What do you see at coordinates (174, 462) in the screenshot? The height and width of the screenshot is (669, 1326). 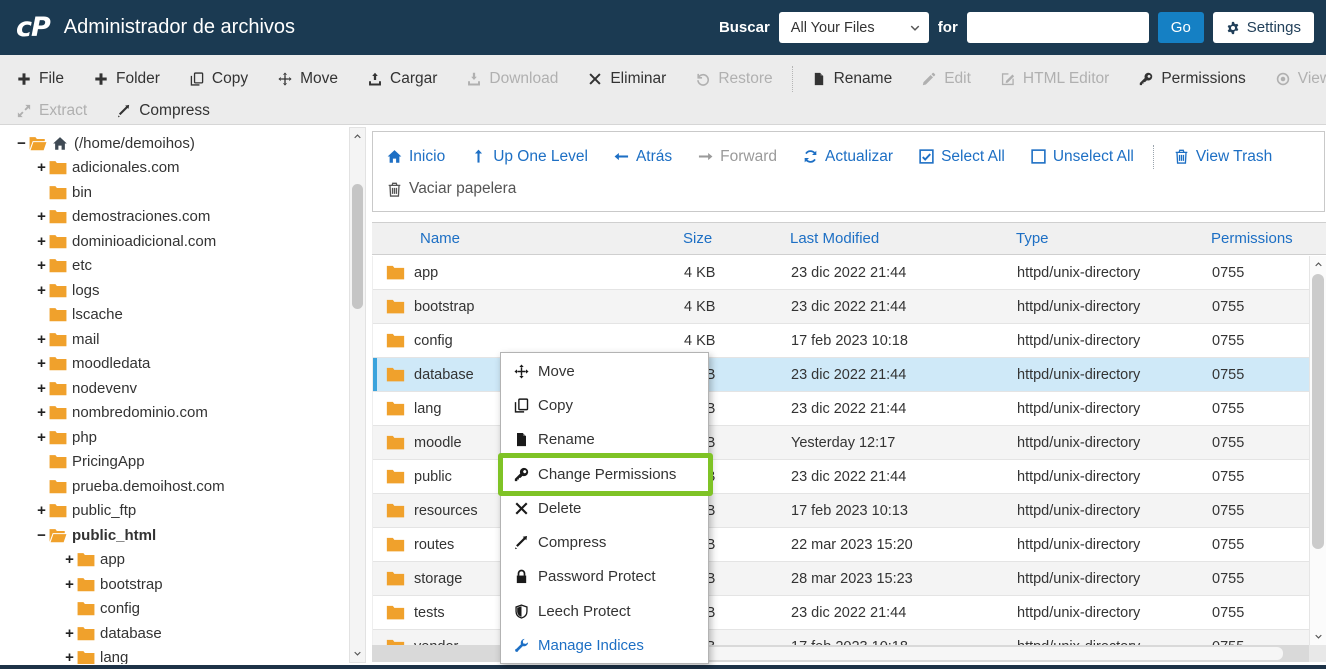 I see `tree-item-pricingapp: PricingApp` at bounding box center [174, 462].